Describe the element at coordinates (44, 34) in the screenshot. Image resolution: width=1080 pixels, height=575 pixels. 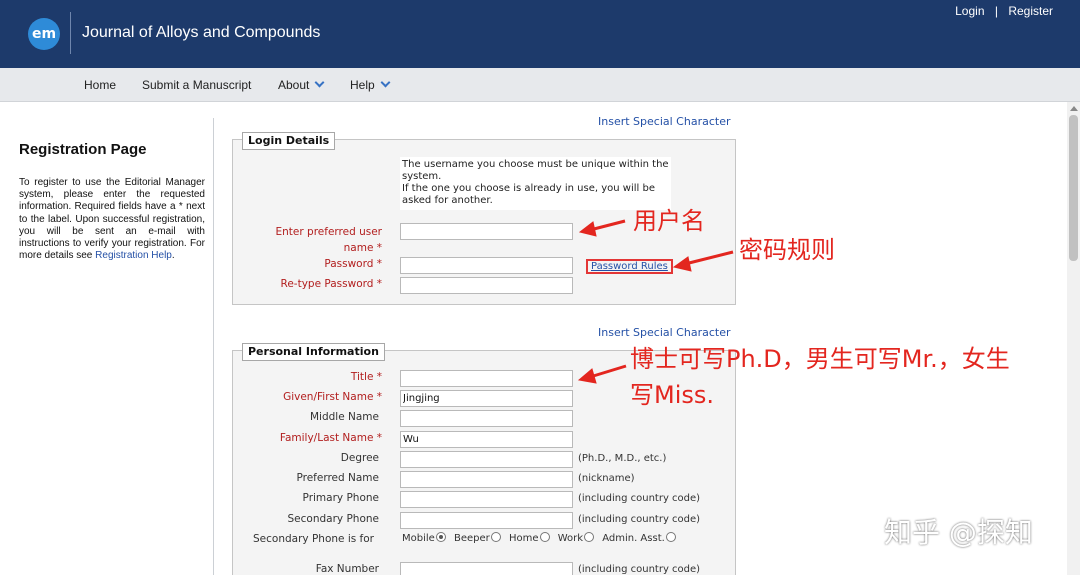
I see `em-logo: em` at that location.